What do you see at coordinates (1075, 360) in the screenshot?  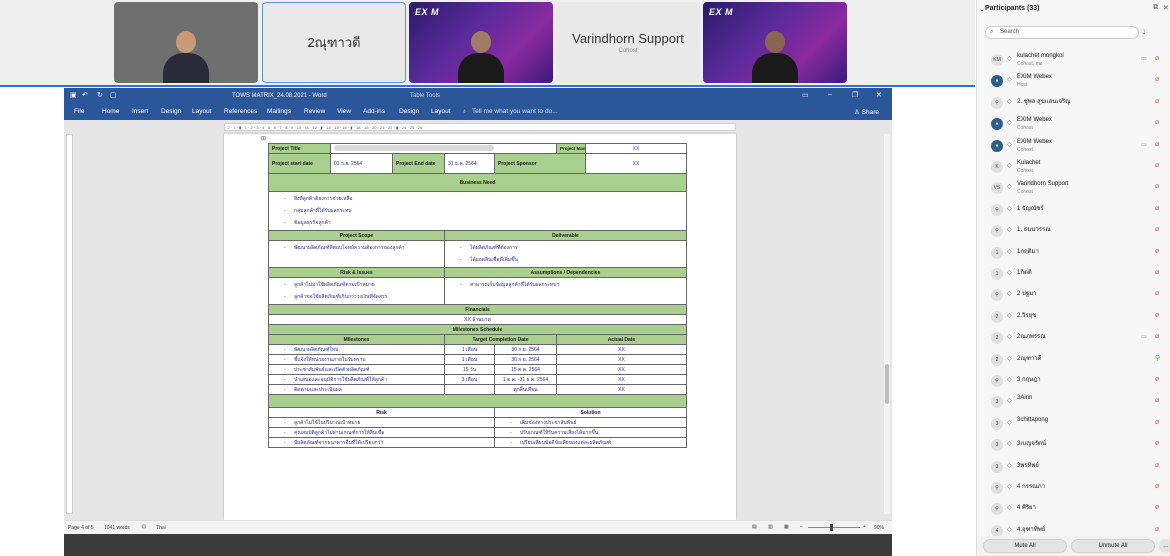 I see `participant-row: 2 ◇ 2ณุฑาวดี ⚲` at bounding box center [1075, 360].